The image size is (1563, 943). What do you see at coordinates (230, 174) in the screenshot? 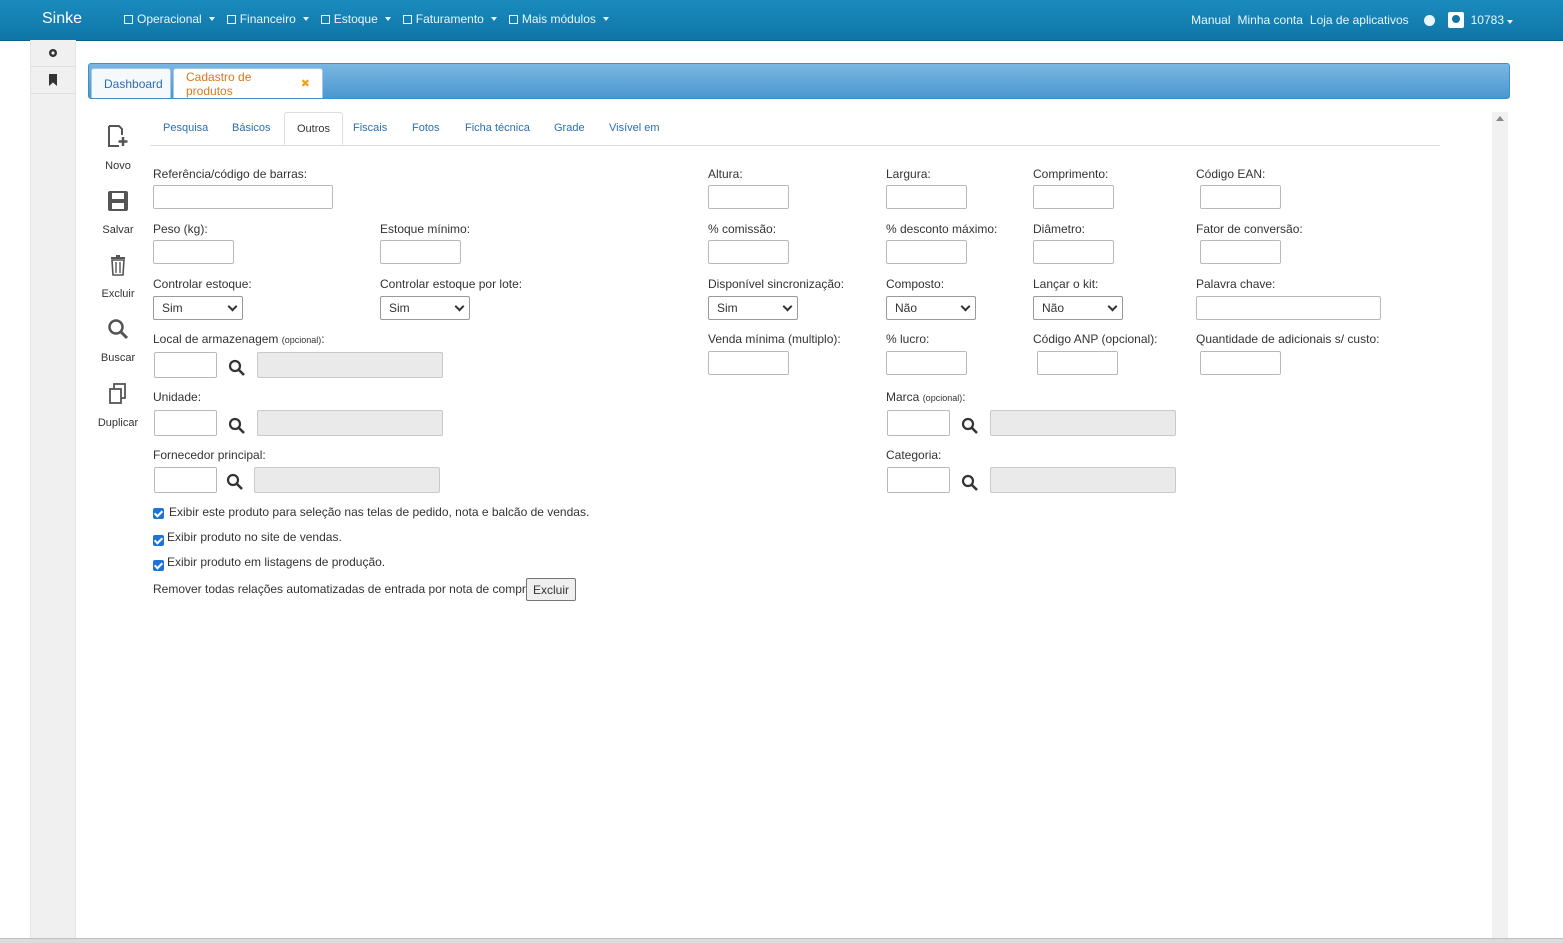
I see `referencia-label: Referência/código de barras:` at bounding box center [230, 174].